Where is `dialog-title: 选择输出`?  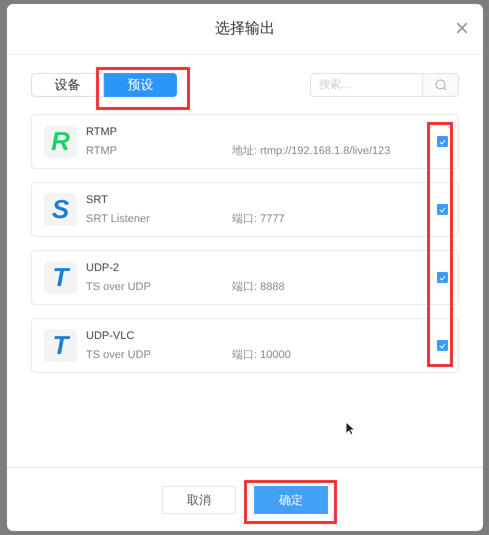 dialog-title: 选择输出 is located at coordinates (245, 28).